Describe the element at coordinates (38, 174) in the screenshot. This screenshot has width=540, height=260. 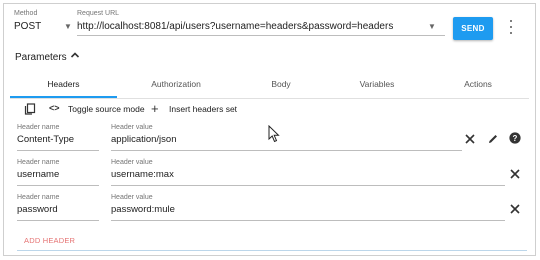
I see `header-name-input: username` at that location.